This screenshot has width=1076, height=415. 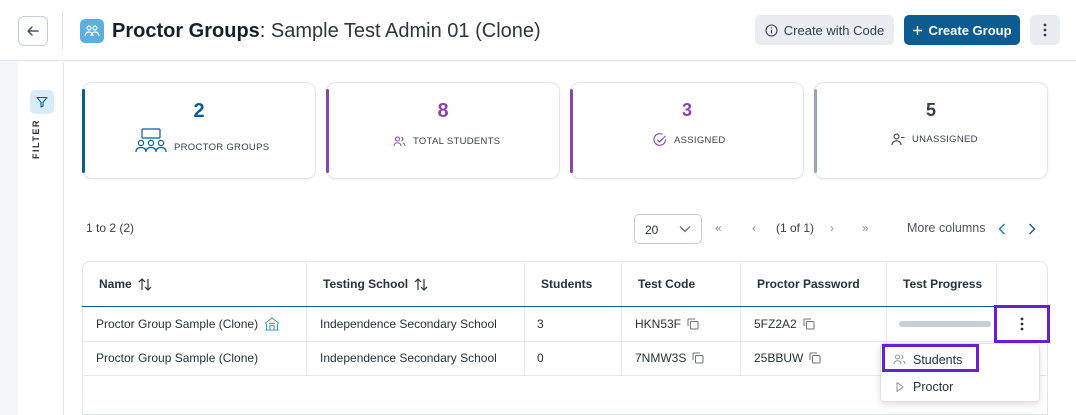 I want to click on chevron-down-icon, so click(x=685, y=229).